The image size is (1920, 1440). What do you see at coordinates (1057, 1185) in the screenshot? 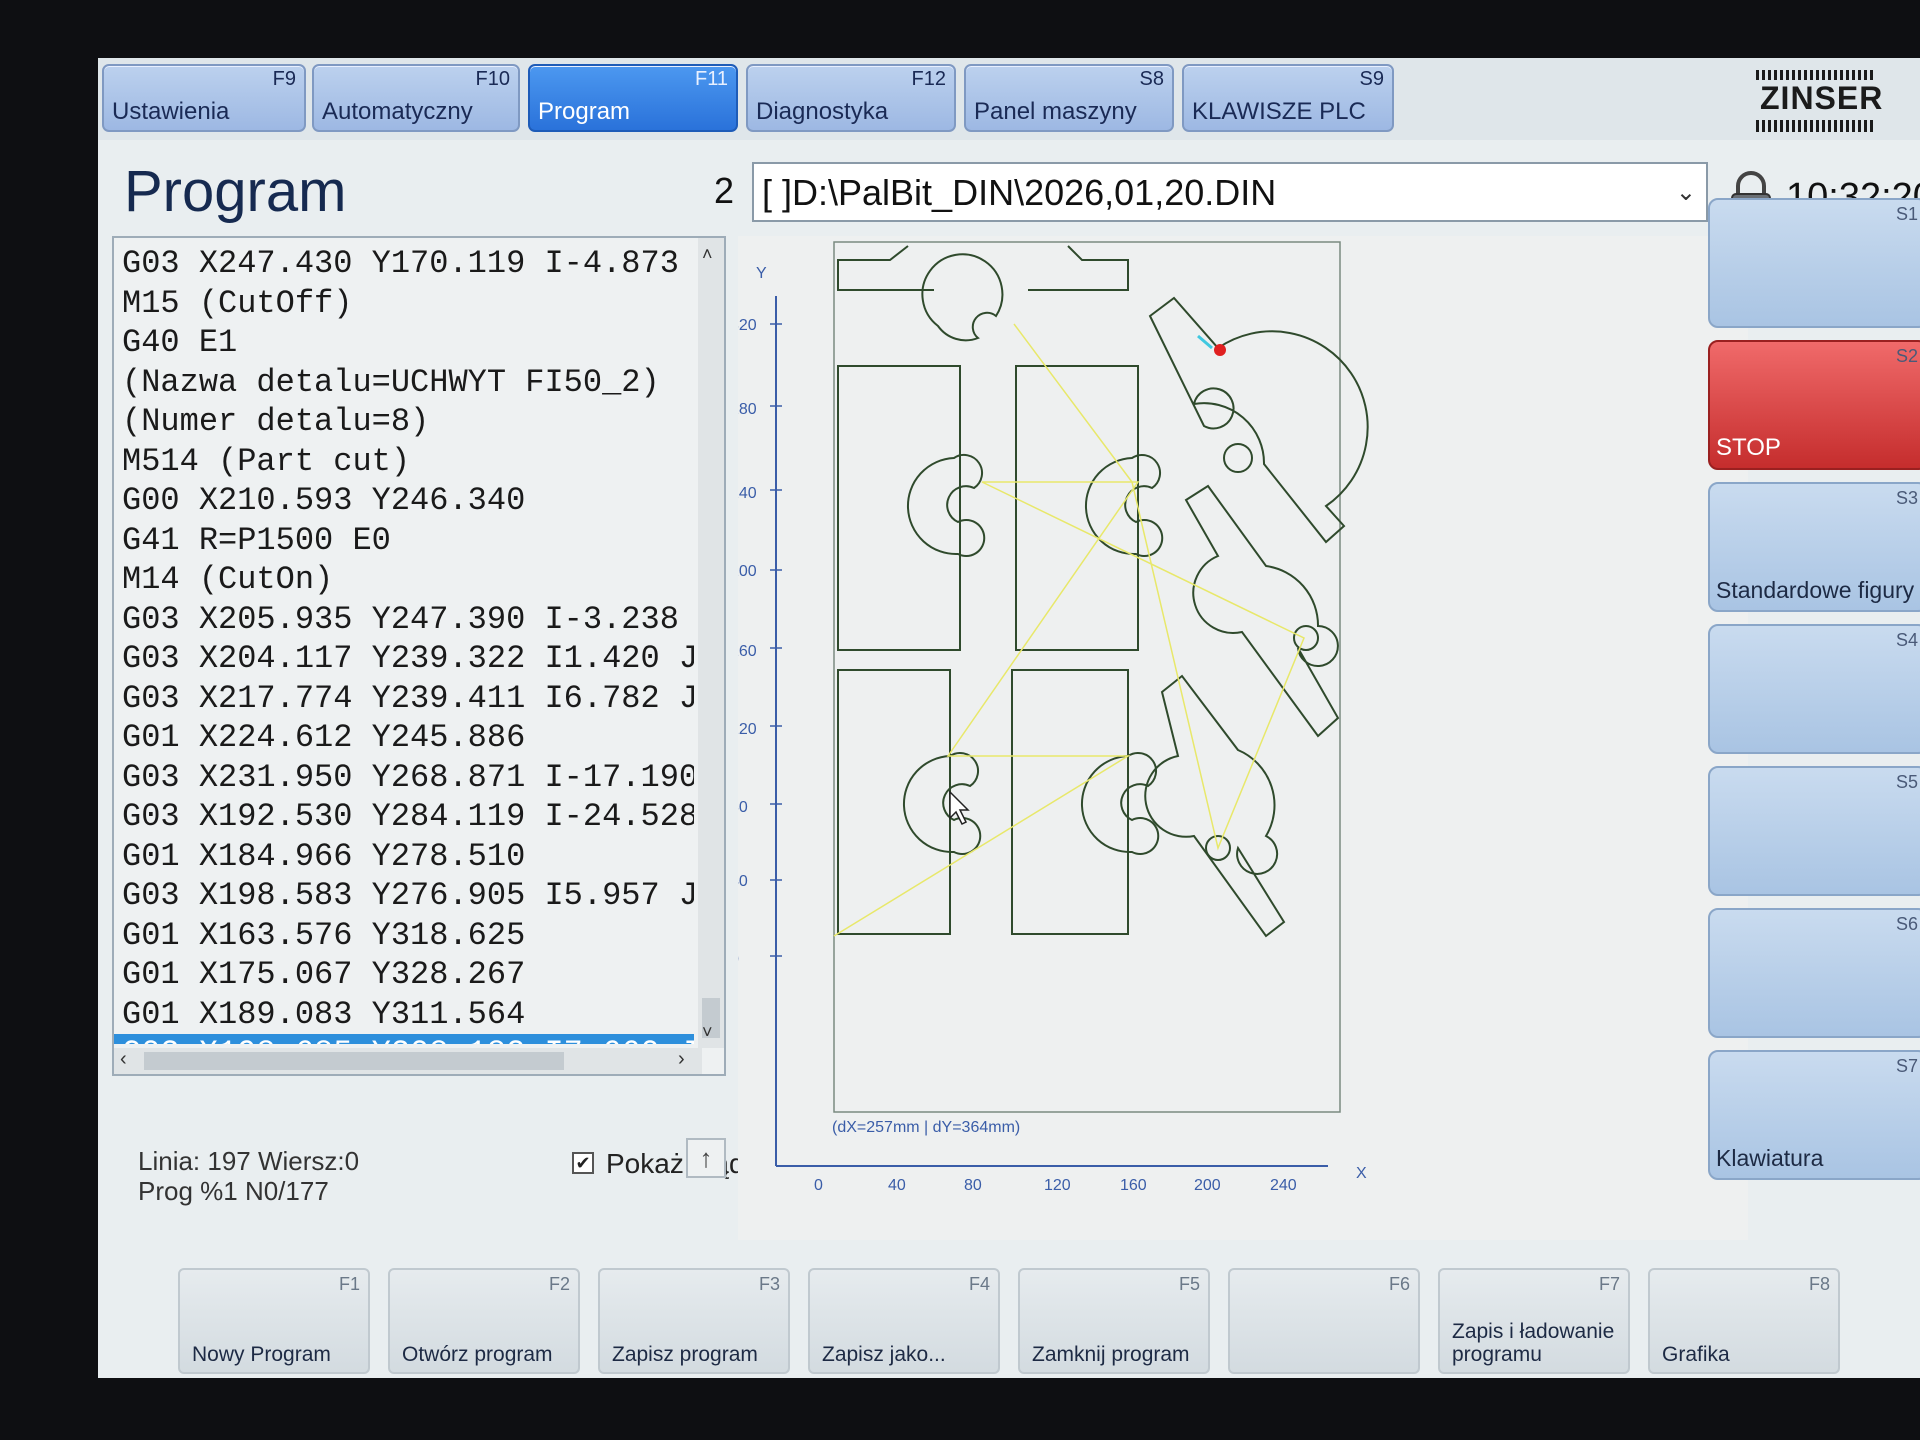
I see `x-tick: 120` at bounding box center [1057, 1185].